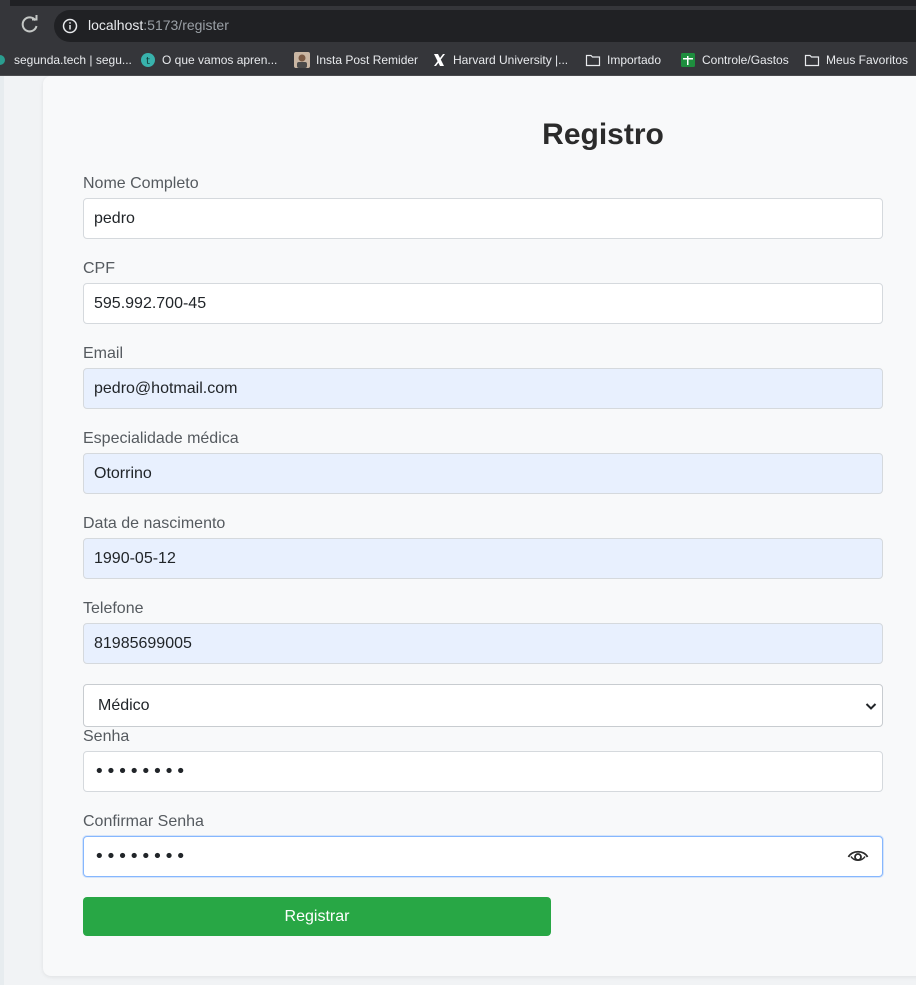 Image resolution: width=916 pixels, height=985 pixels. Describe the element at coordinates (745, 60) in the screenshot. I see `bookmark-label: Controle/Gastos` at that location.